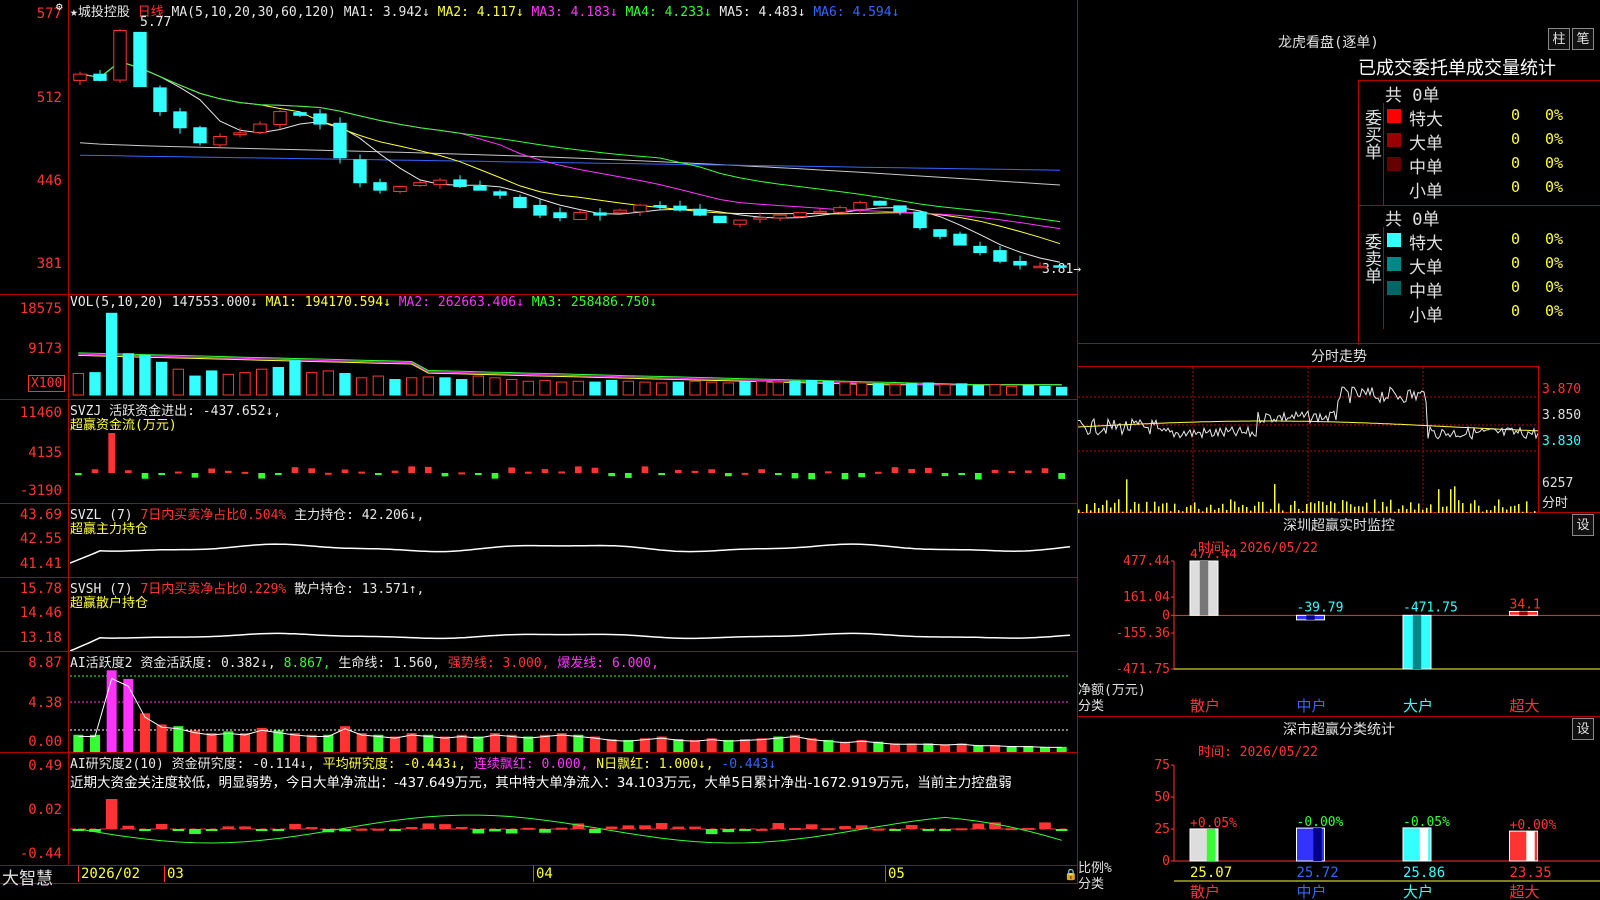  Describe the element at coordinates (1320, 822) in the screenshot. I see `sz-class-change-label: -0.00%` at that location.